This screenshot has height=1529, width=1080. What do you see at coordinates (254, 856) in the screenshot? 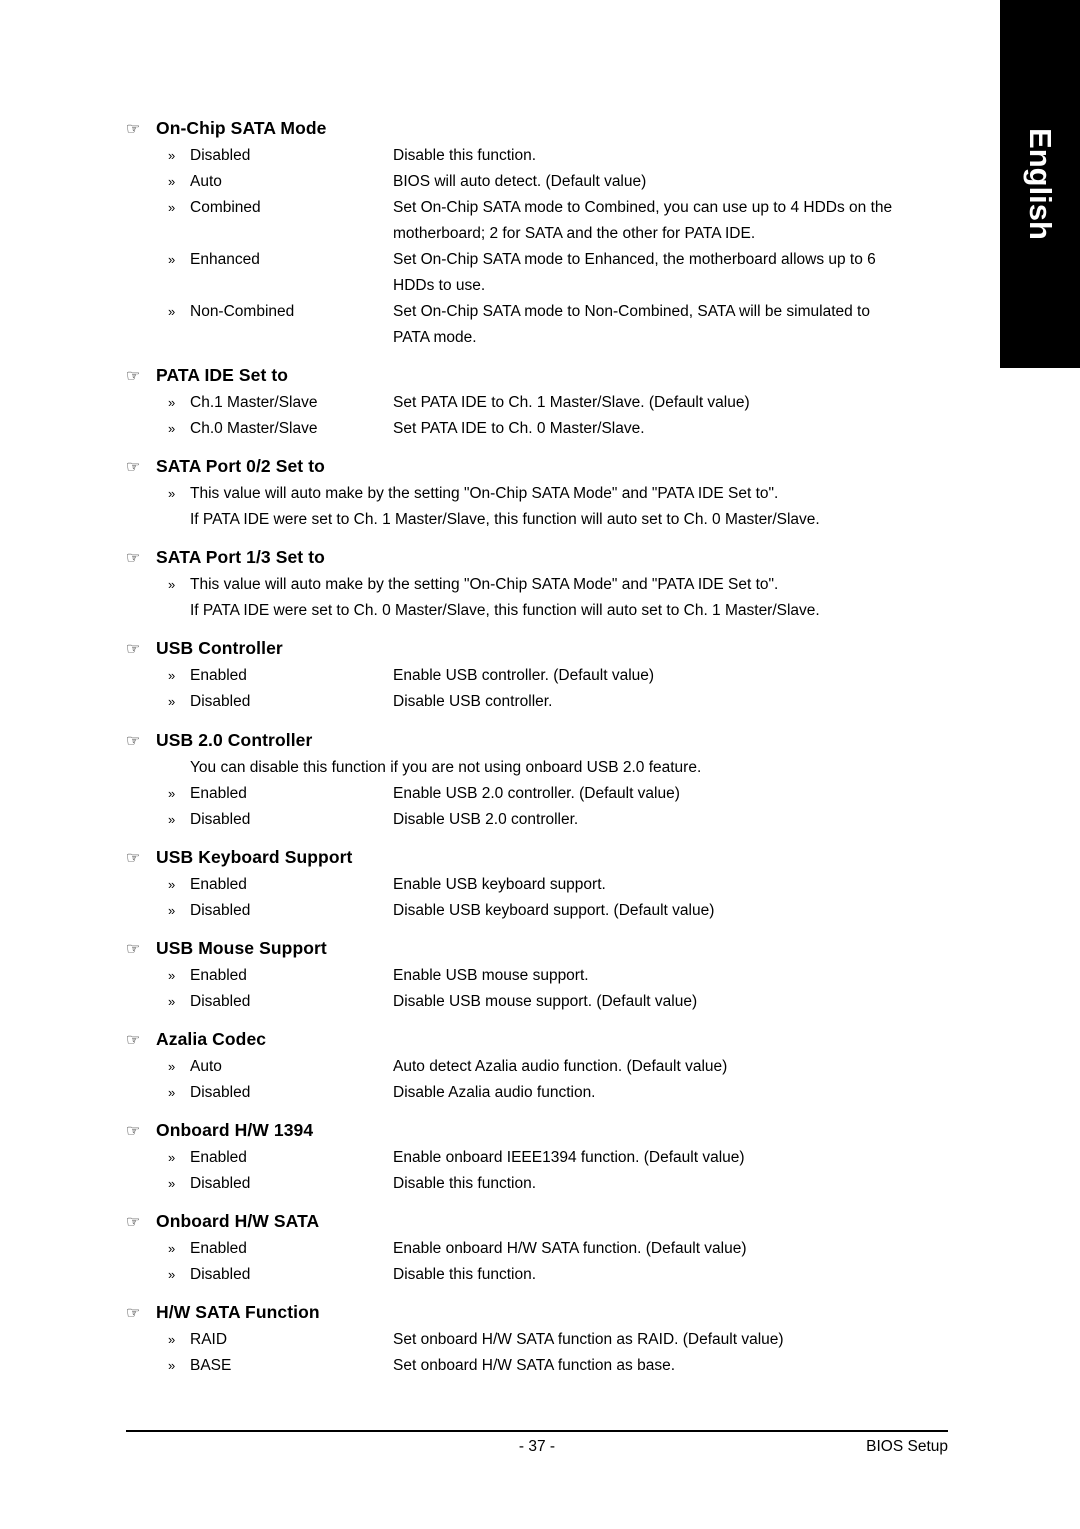
I see `section-title: USB Keyboard Support` at bounding box center [254, 856].